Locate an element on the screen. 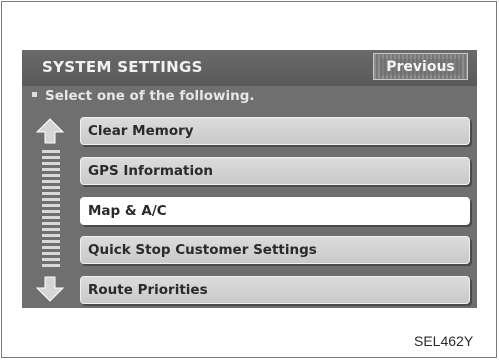  previous-button-label: Previous is located at coordinates (420, 66).